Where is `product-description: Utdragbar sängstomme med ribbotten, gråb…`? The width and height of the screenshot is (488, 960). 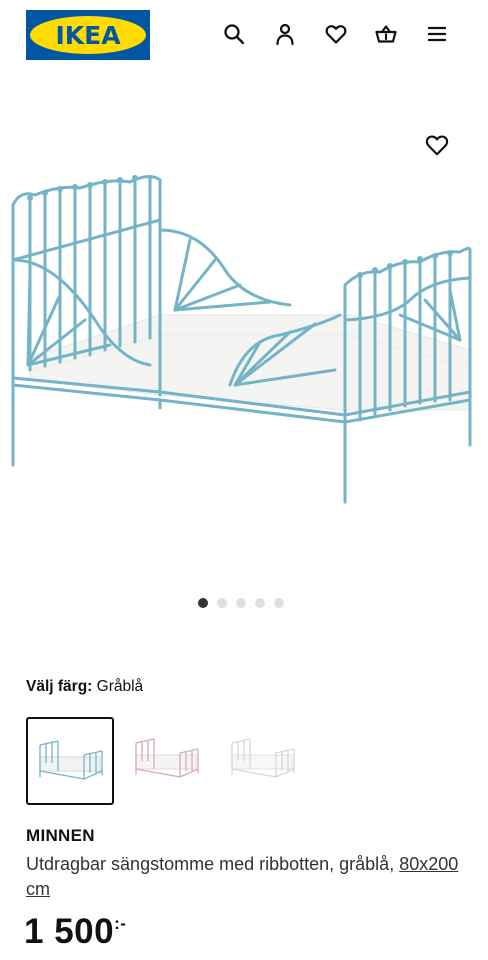 product-description: Utdragbar sängstomme med ribbotten, gråb… is located at coordinates (246, 877).